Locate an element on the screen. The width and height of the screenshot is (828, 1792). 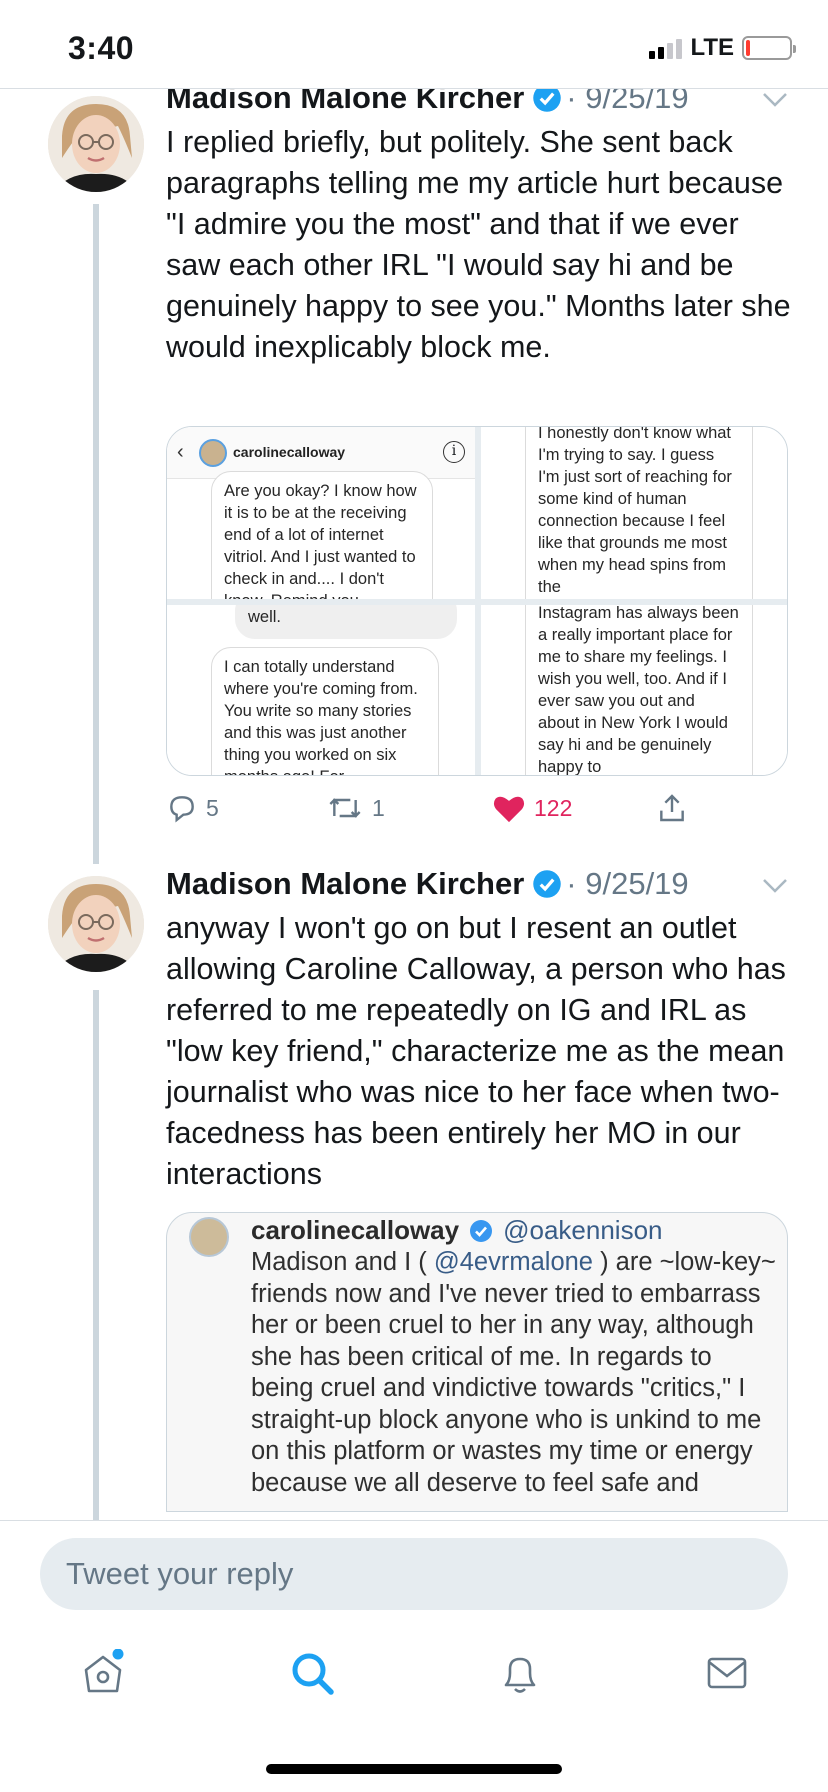
dm-username: carolinecalloway is located at coordinates (289, 452).